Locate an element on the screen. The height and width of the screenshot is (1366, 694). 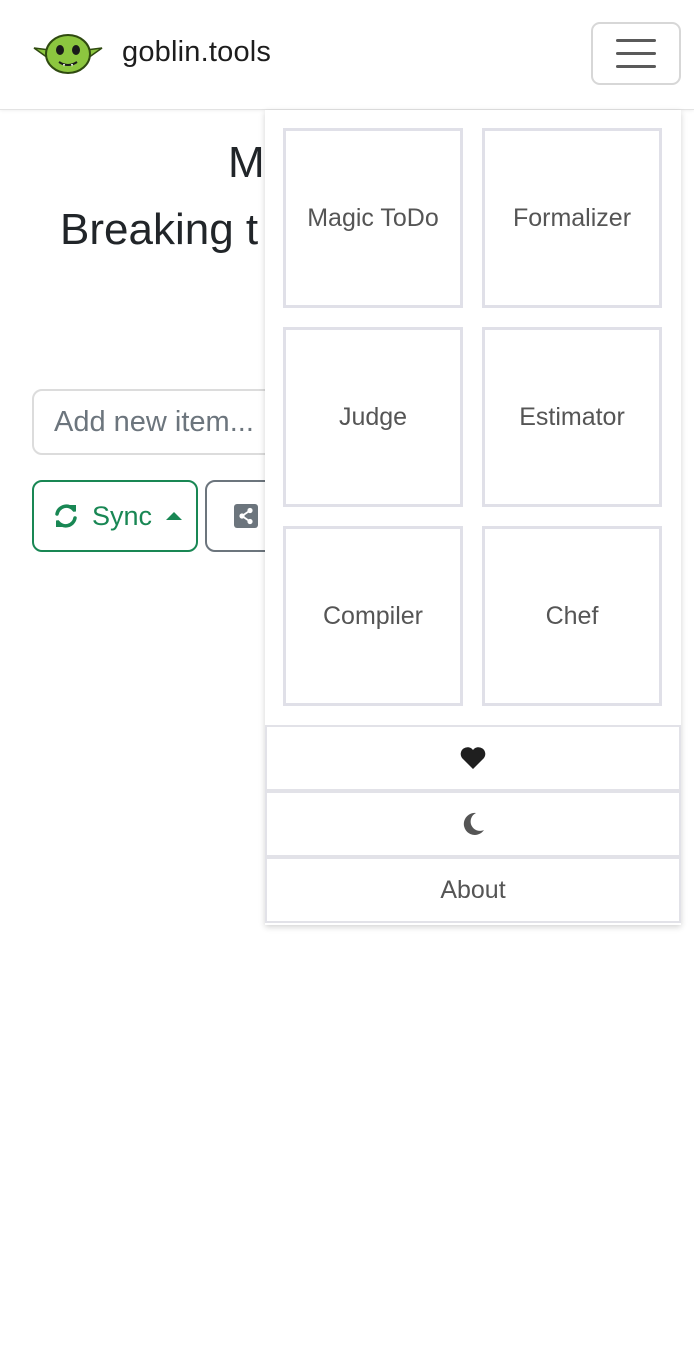
goblin-logo-icon is located at coordinates (68, 54).